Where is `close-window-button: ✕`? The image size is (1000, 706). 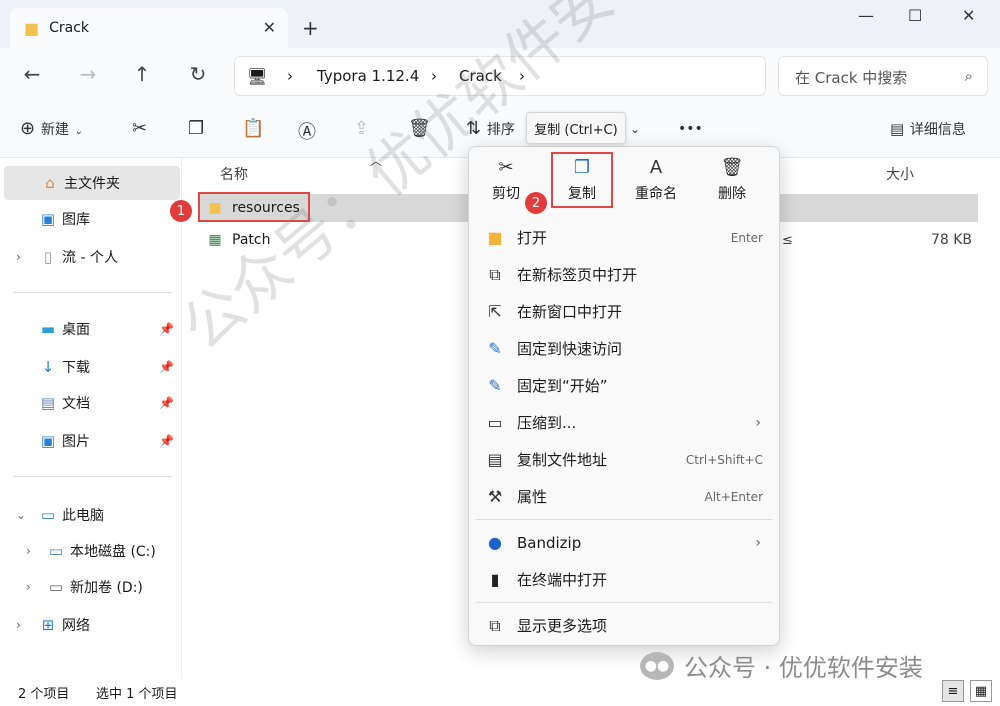 close-window-button: ✕ is located at coordinates (968, 15).